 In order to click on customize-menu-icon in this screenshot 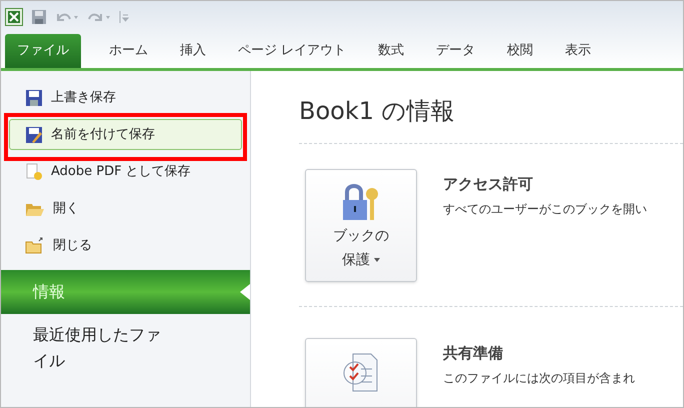, I will do `click(124, 17)`.